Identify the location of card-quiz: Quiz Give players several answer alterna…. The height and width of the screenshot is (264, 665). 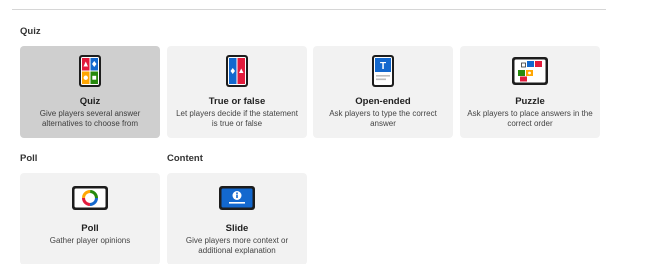
(90, 92).